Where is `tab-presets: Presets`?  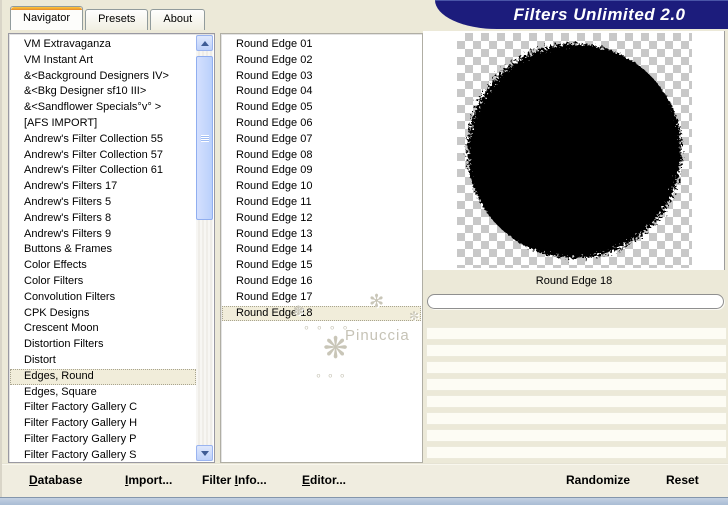 tab-presets: Presets is located at coordinates (117, 19).